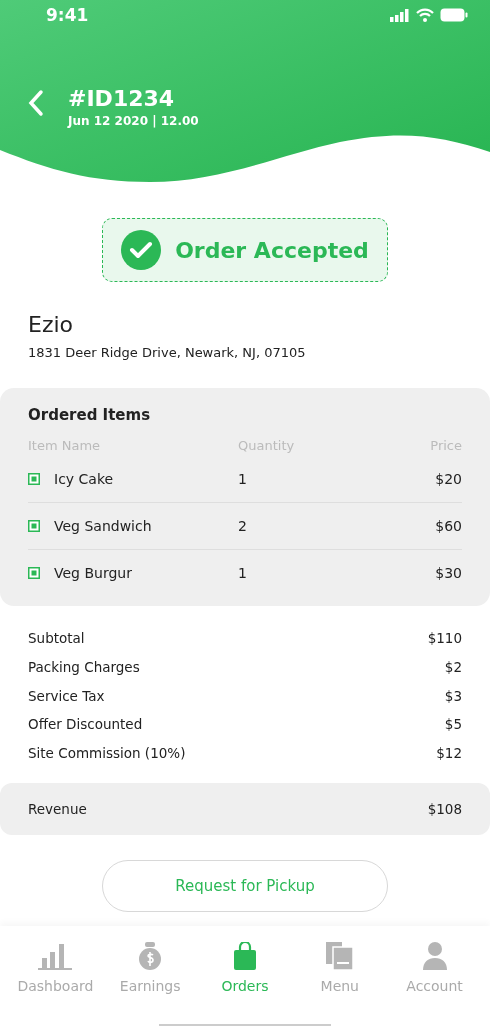  Describe the element at coordinates (448, 573) in the screenshot. I see `item-price: $30` at that location.